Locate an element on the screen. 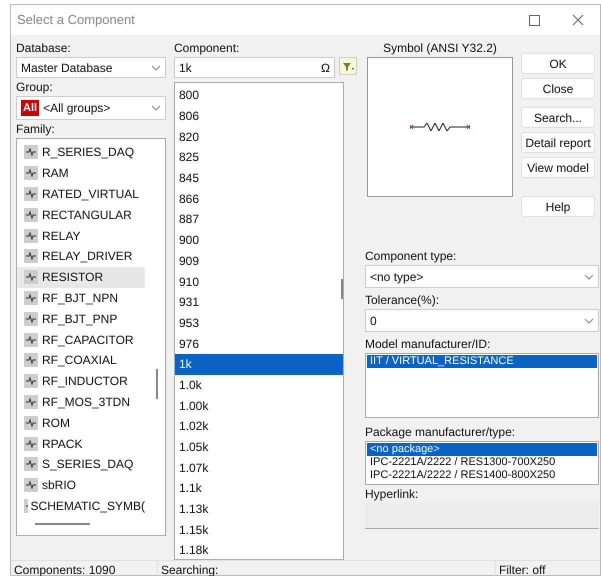 The width and height of the screenshot is (601, 576). family-item: RF_INDUCTOR is located at coordinates (81, 381).